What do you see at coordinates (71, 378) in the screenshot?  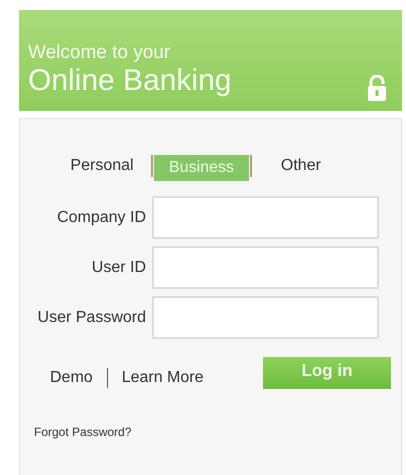 I see `link: Demo` at bounding box center [71, 378].